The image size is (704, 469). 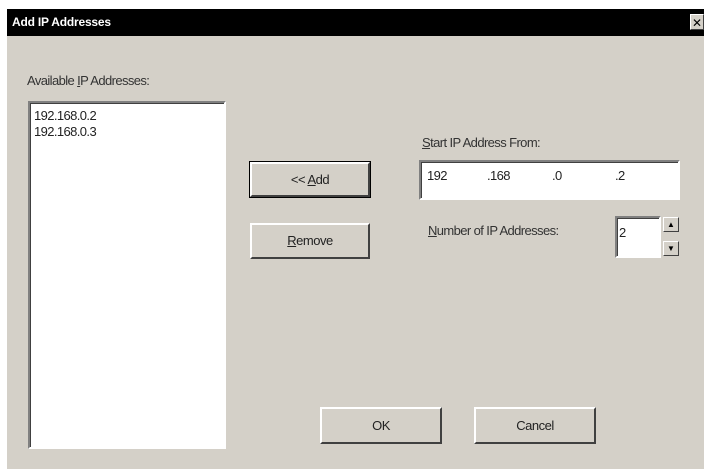 I want to click on list-item: 192.168.0.3, so click(x=129, y=132).